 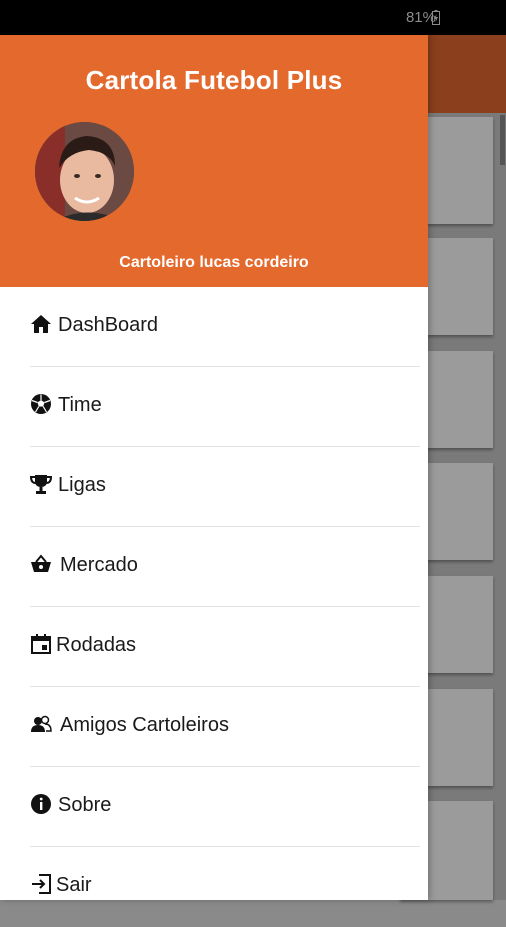 What do you see at coordinates (85, 805) in the screenshot?
I see `menu-item-label: Sobre` at bounding box center [85, 805].